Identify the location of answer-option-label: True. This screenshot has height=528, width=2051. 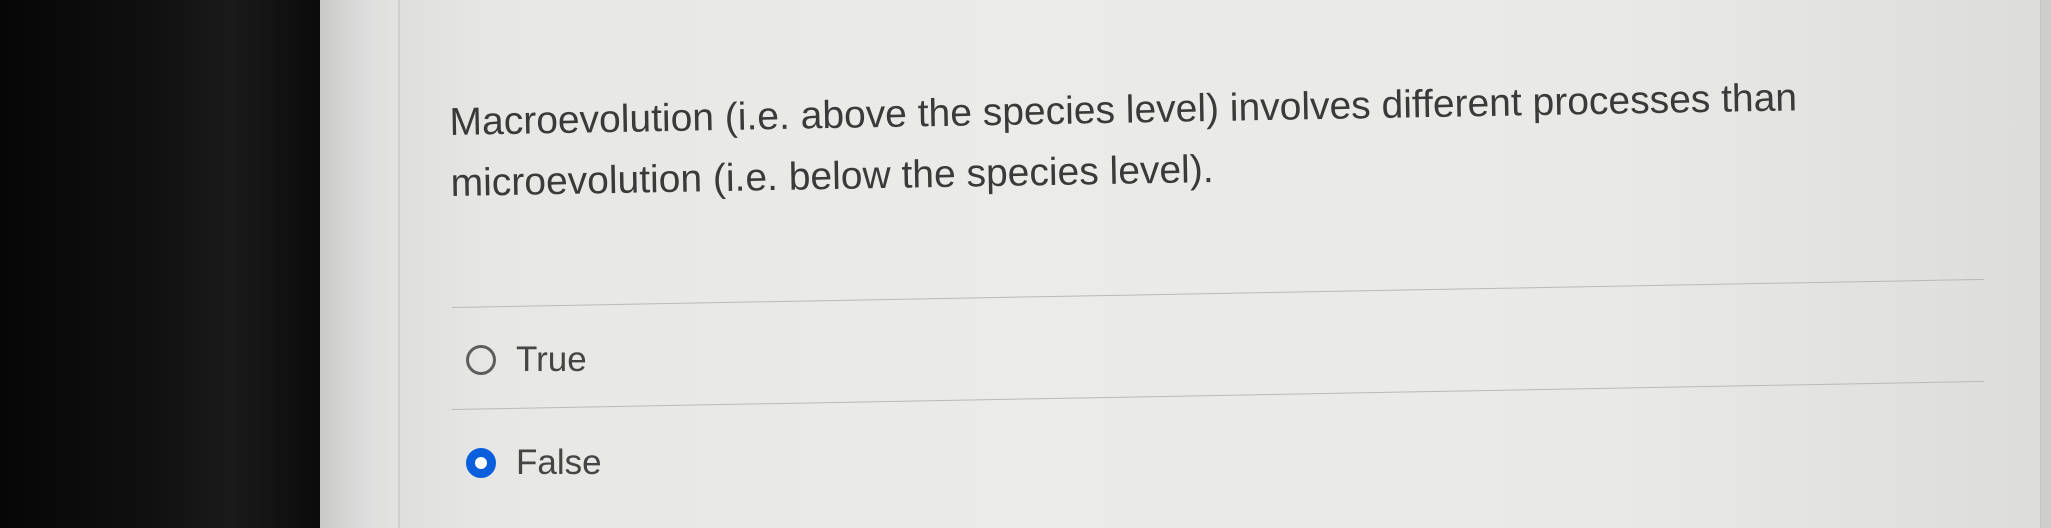
(551, 359).